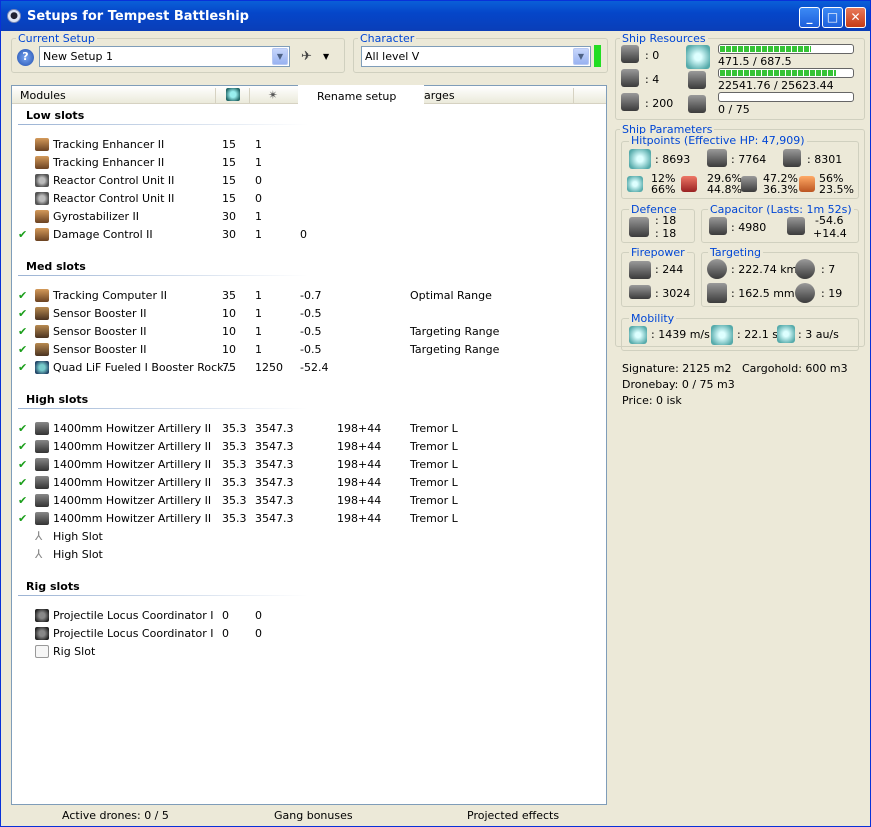 This screenshot has height=827, width=871. Describe the element at coordinates (274, 482) in the screenshot. I see `module-powergrid: 3547.3` at that location.